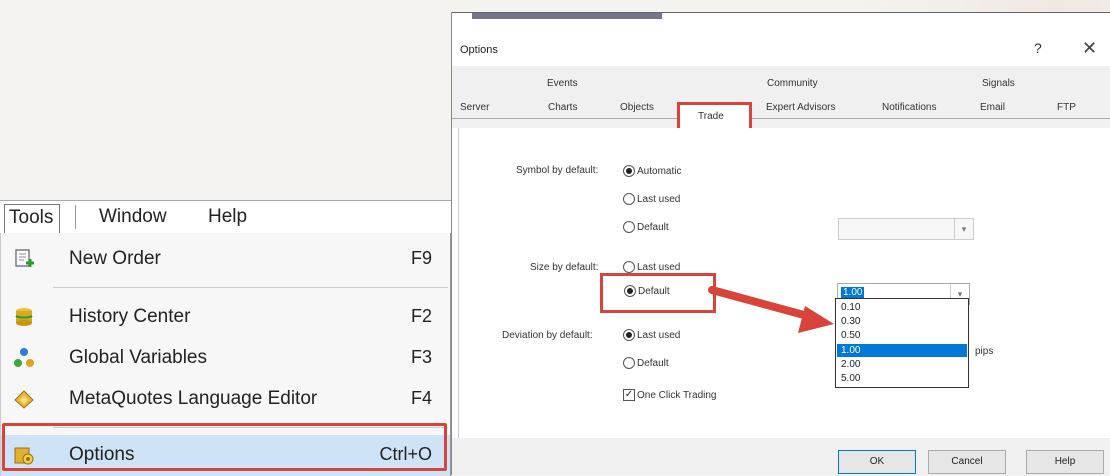 Image resolution: width=1110 pixels, height=476 pixels. Describe the element at coordinates (998, 83) in the screenshot. I see `tab-signals: Signals` at that location.